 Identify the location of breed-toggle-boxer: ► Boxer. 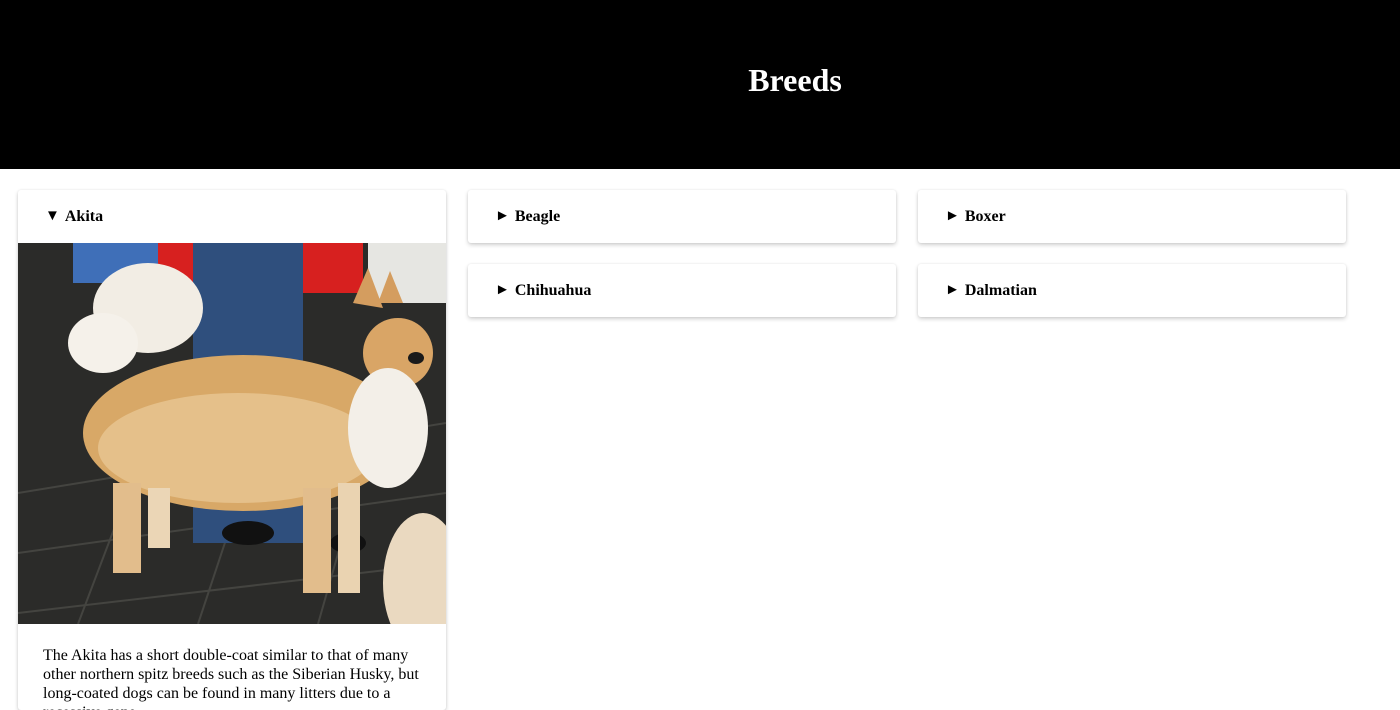
(1132, 216).